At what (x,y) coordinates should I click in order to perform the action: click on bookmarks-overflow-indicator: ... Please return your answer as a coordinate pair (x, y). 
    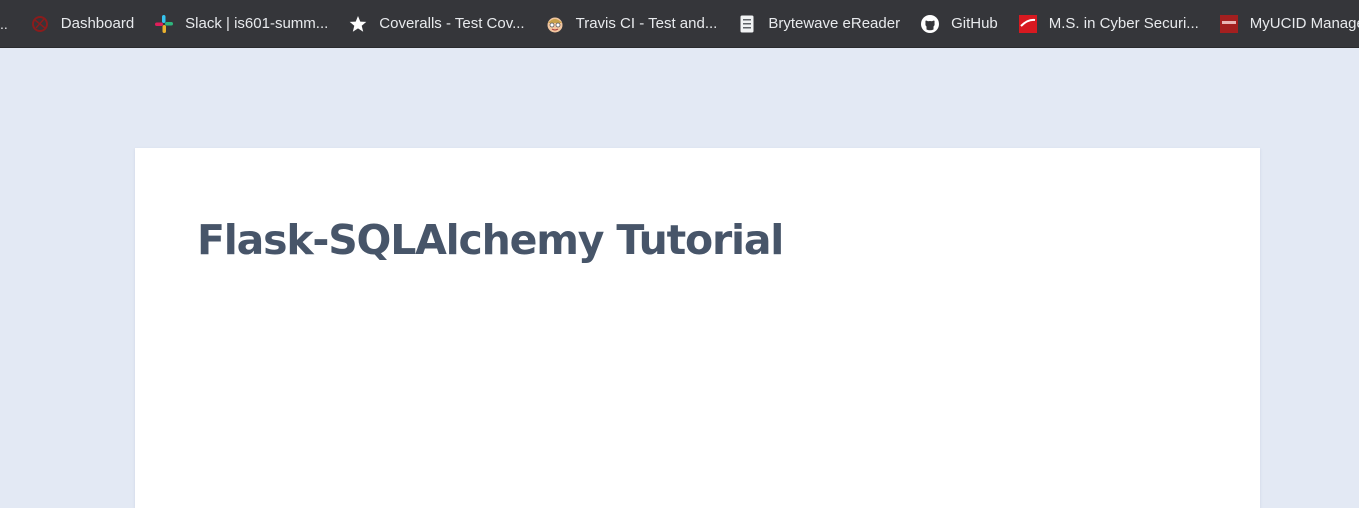
    Looking at the image, I should click on (4, 24).